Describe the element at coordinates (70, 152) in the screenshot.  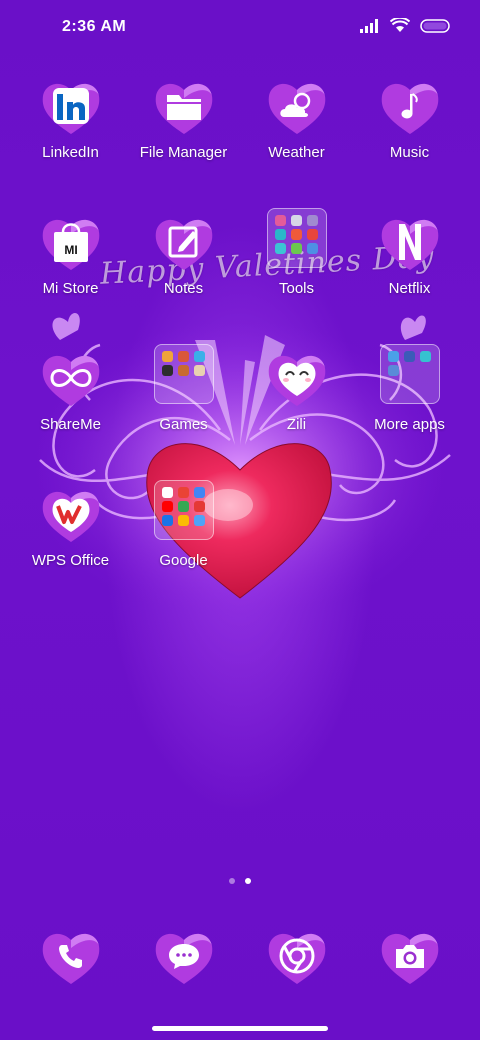
I see `app-label: LinkedIn` at that location.